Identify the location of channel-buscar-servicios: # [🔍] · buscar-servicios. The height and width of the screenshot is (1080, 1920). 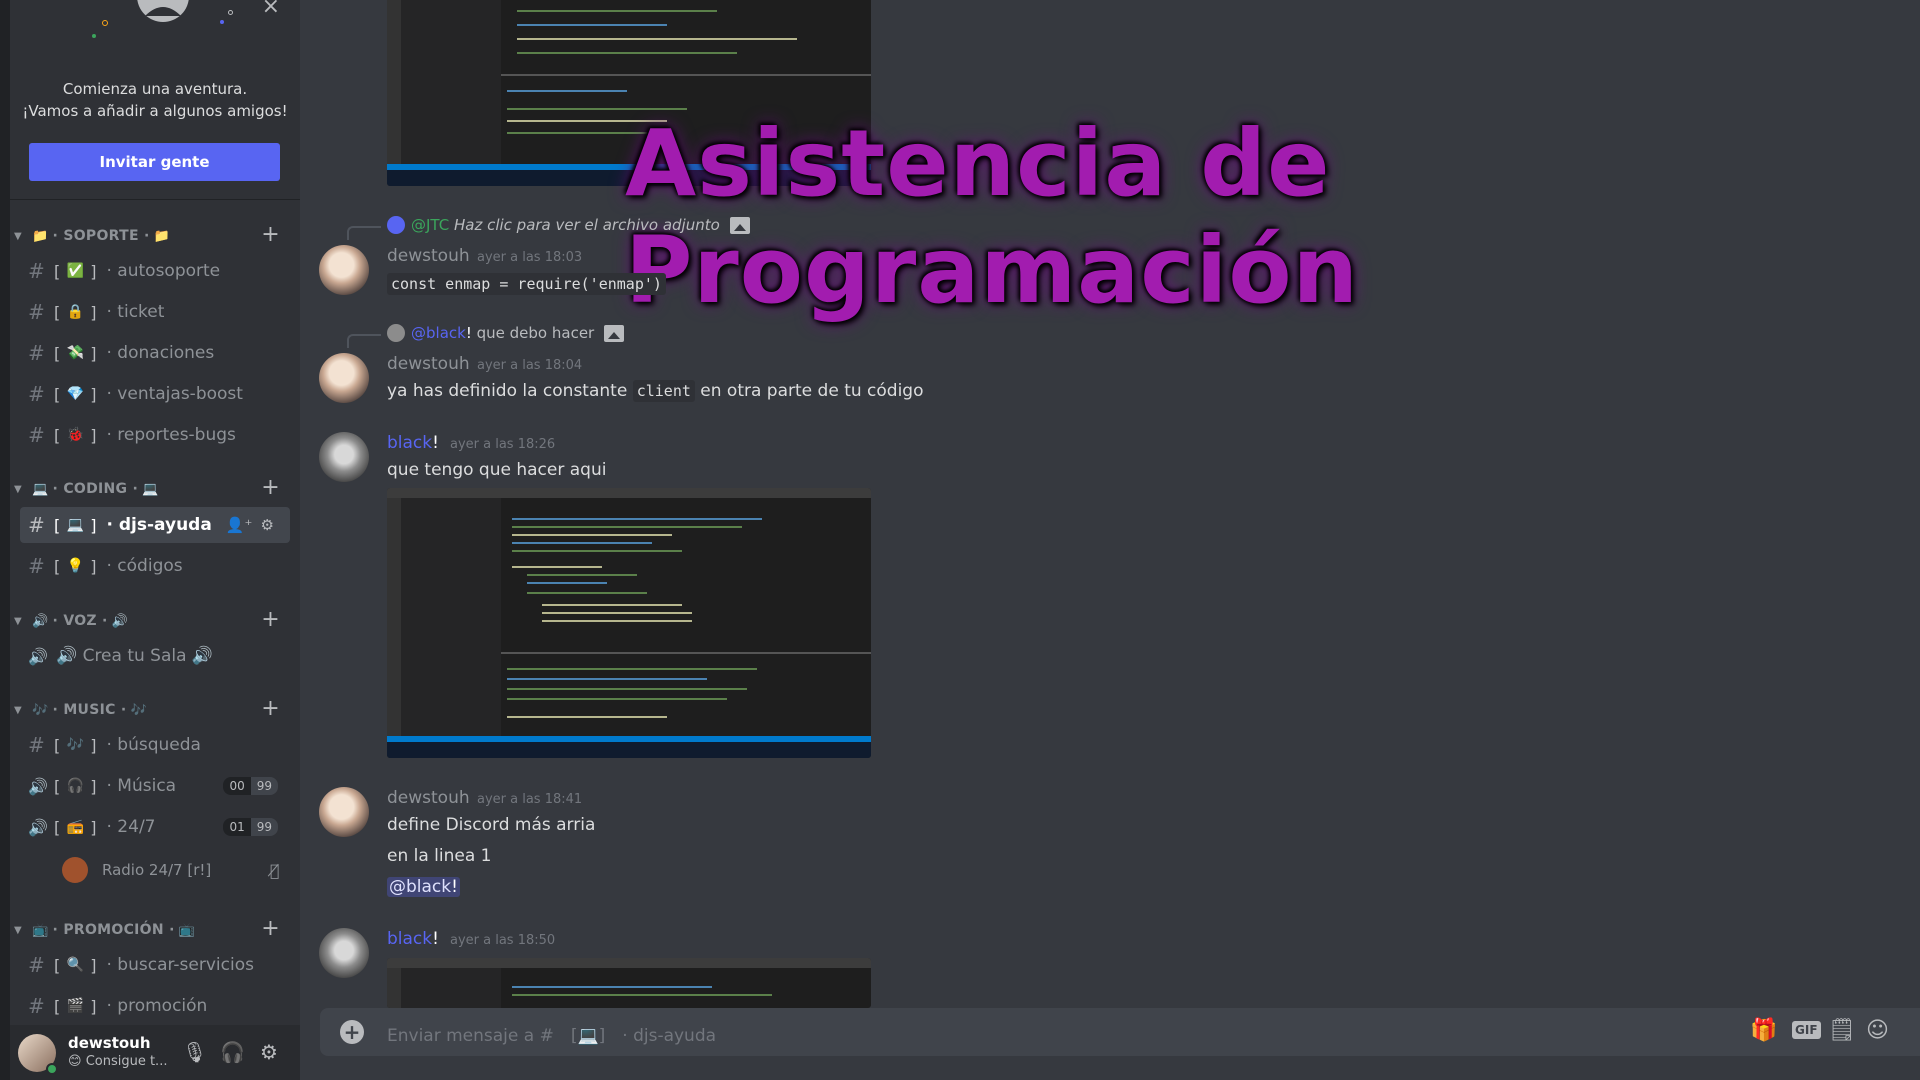
(155, 965).